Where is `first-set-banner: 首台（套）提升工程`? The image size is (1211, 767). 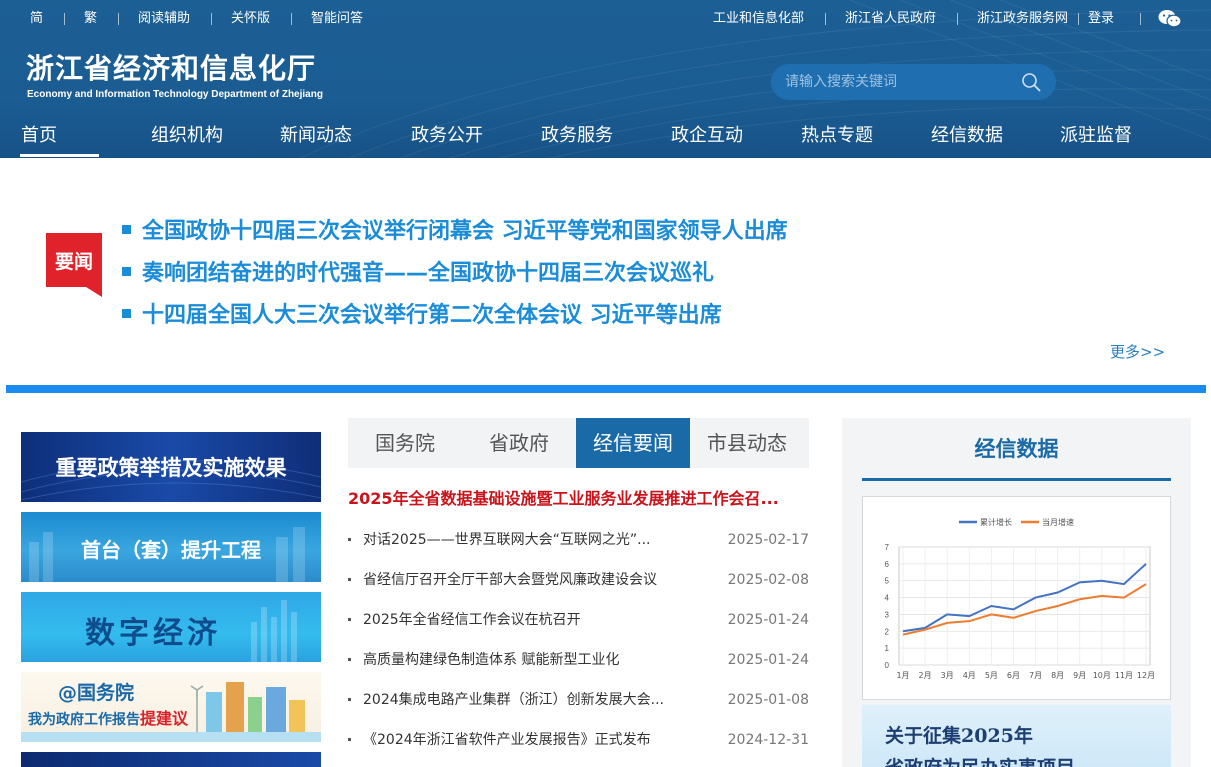 first-set-banner: 首台（套）提升工程 is located at coordinates (171, 547).